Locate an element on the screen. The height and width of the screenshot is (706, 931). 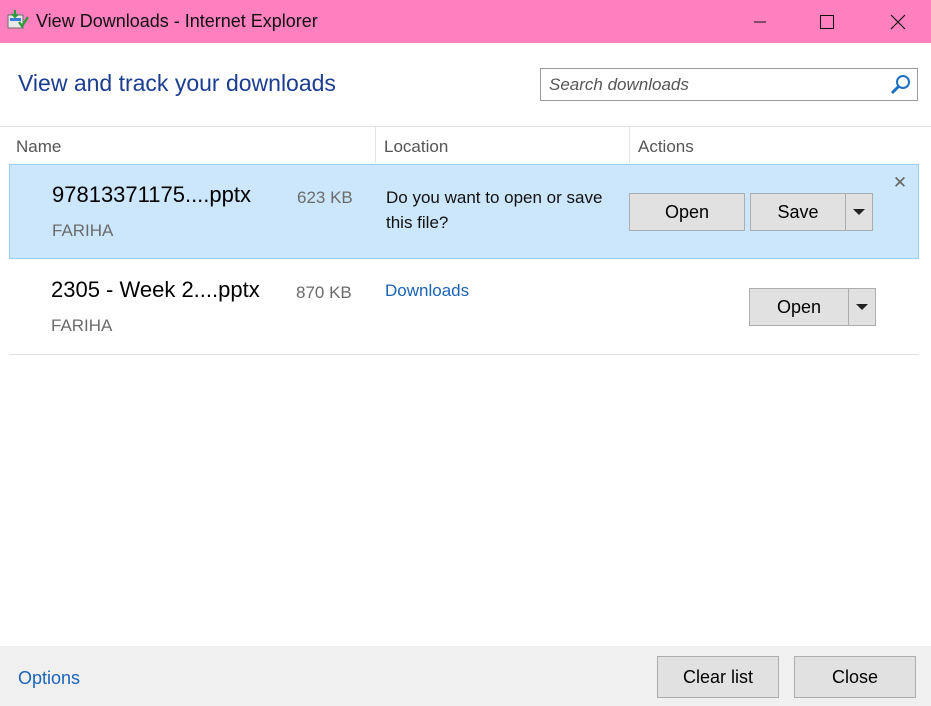
save-options-dropdown is located at coordinates (859, 212).